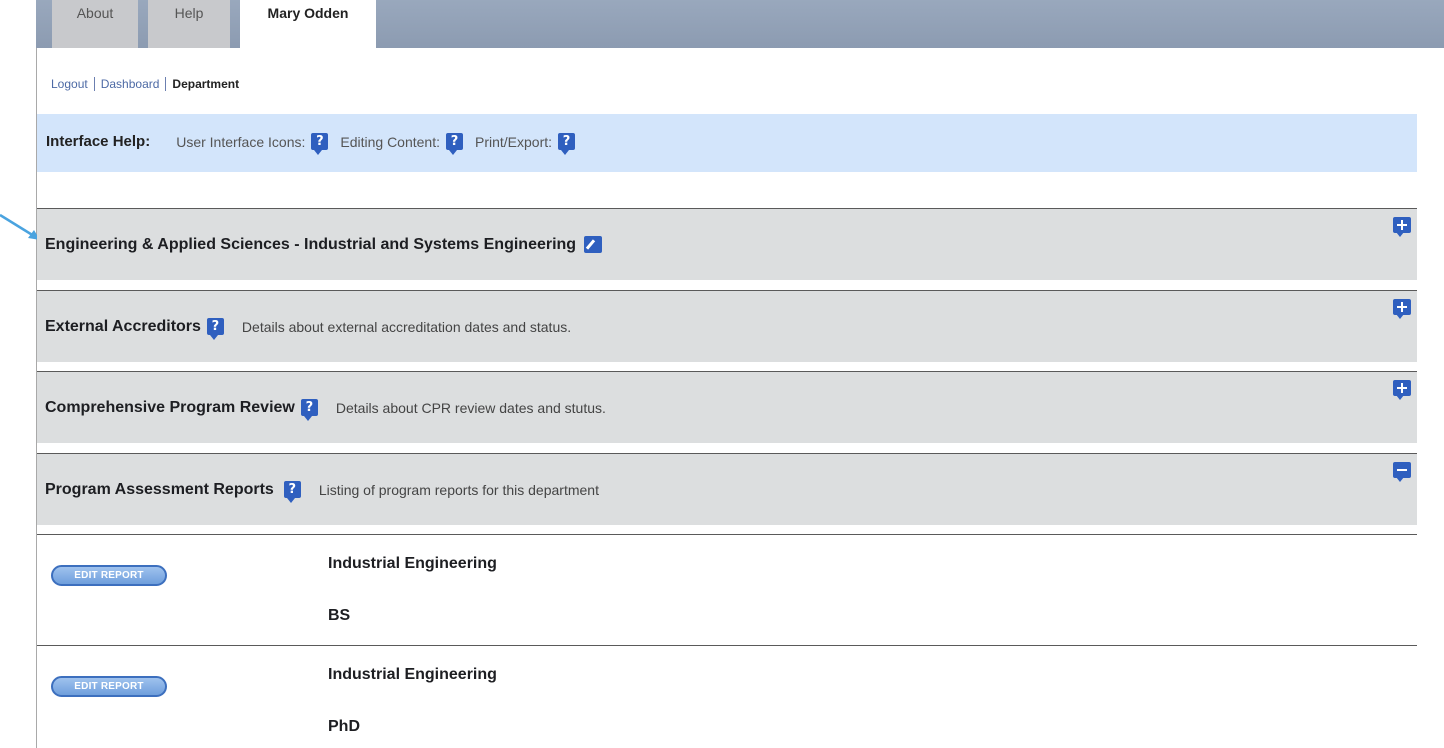  I want to click on help-item-editing-content: Editing Content: ?, so click(401, 144).